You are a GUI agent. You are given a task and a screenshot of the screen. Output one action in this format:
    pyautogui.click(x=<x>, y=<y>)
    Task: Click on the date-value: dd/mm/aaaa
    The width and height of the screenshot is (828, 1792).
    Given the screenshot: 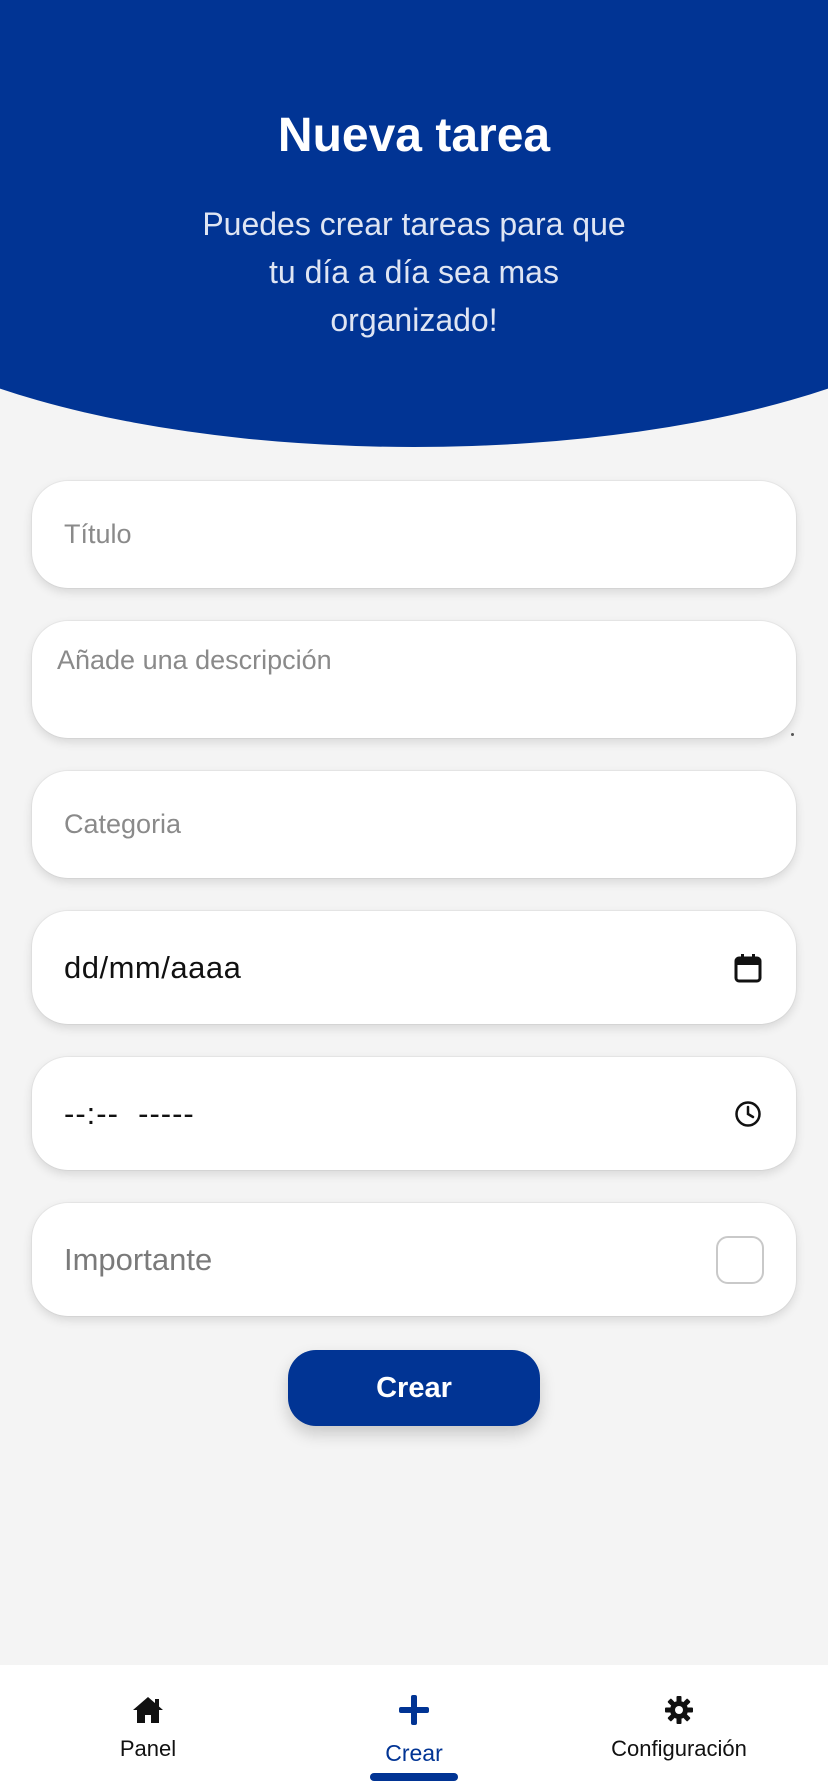 What is the action you would take?
    pyautogui.click(x=153, y=967)
    